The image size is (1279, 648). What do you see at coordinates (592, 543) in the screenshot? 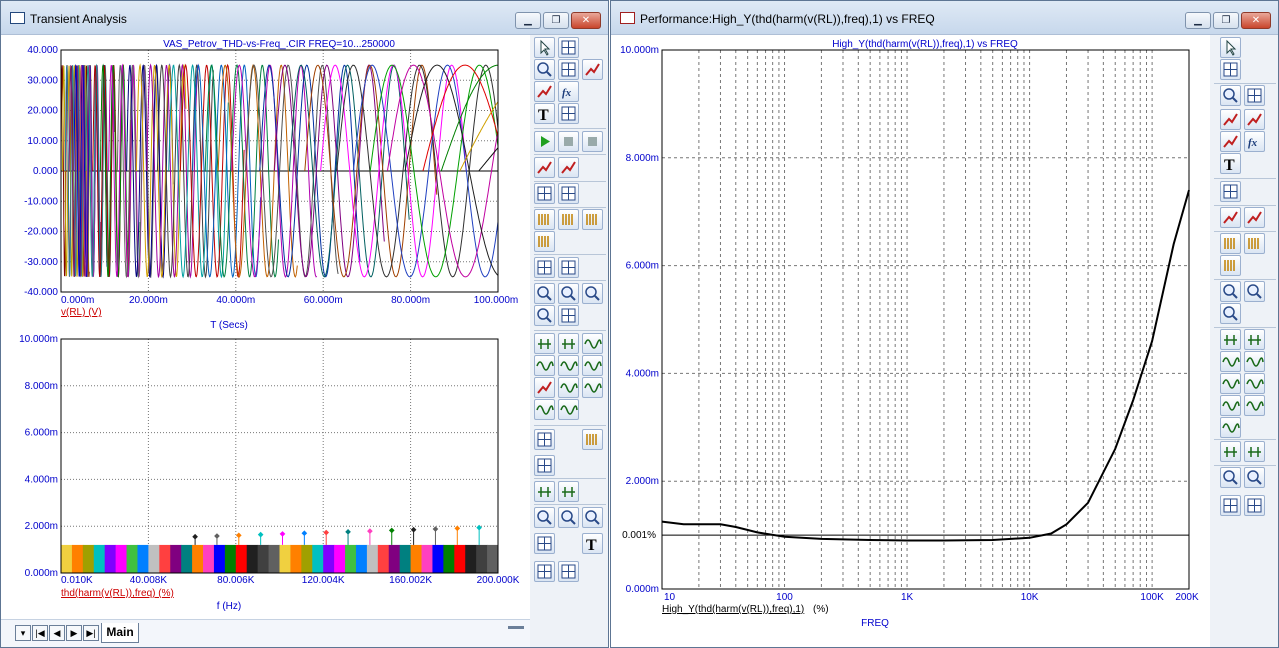
I see `font-icon: T` at bounding box center [592, 543].